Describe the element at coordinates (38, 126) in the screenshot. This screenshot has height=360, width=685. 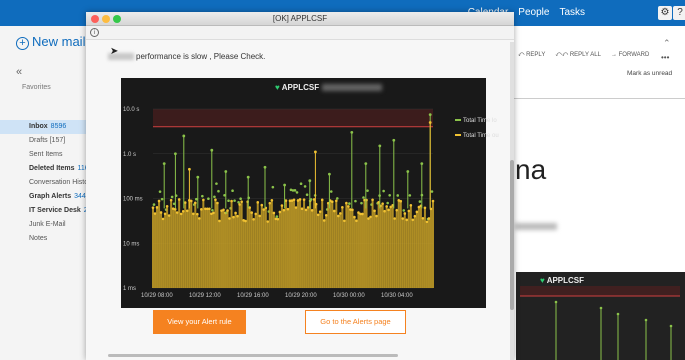
I see `folder-name: Inbox` at that location.